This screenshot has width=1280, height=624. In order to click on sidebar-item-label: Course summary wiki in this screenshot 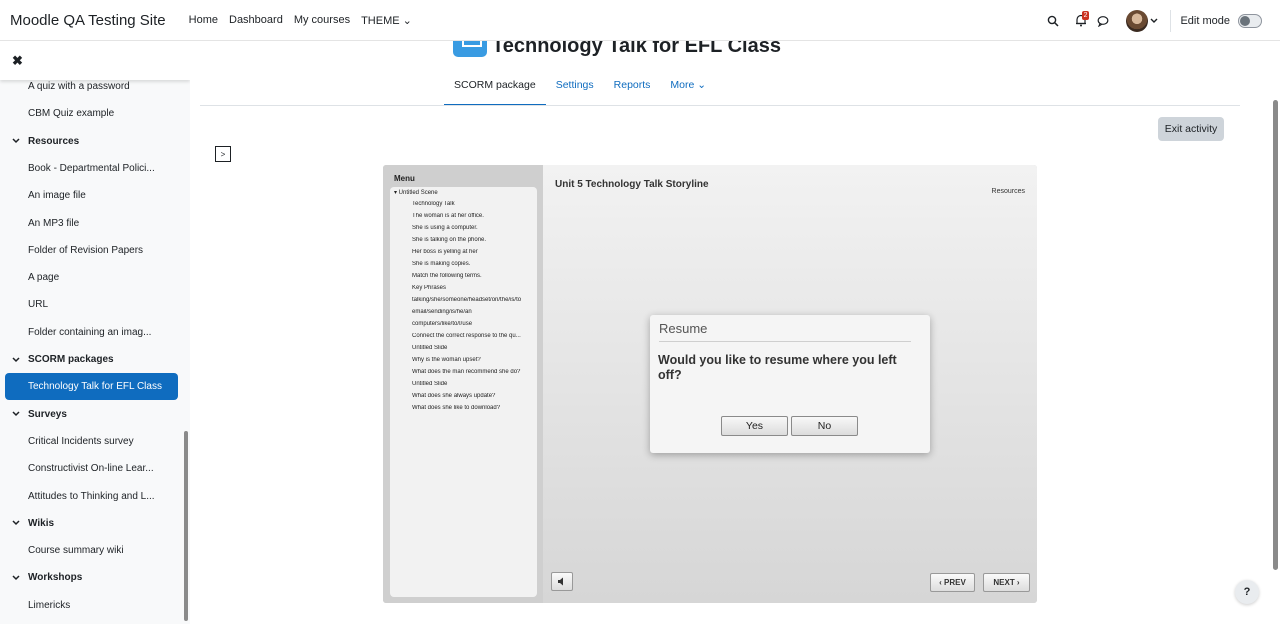, I will do `click(76, 551)`.